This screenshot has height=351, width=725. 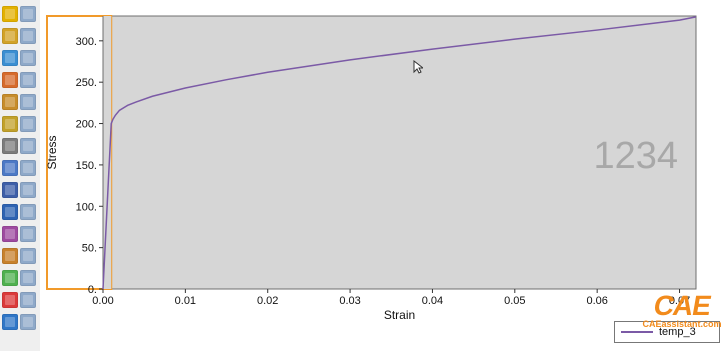 What do you see at coordinates (10, 256) in the screenshot?
I see `probe-icon` at bounding box center [10, 256].